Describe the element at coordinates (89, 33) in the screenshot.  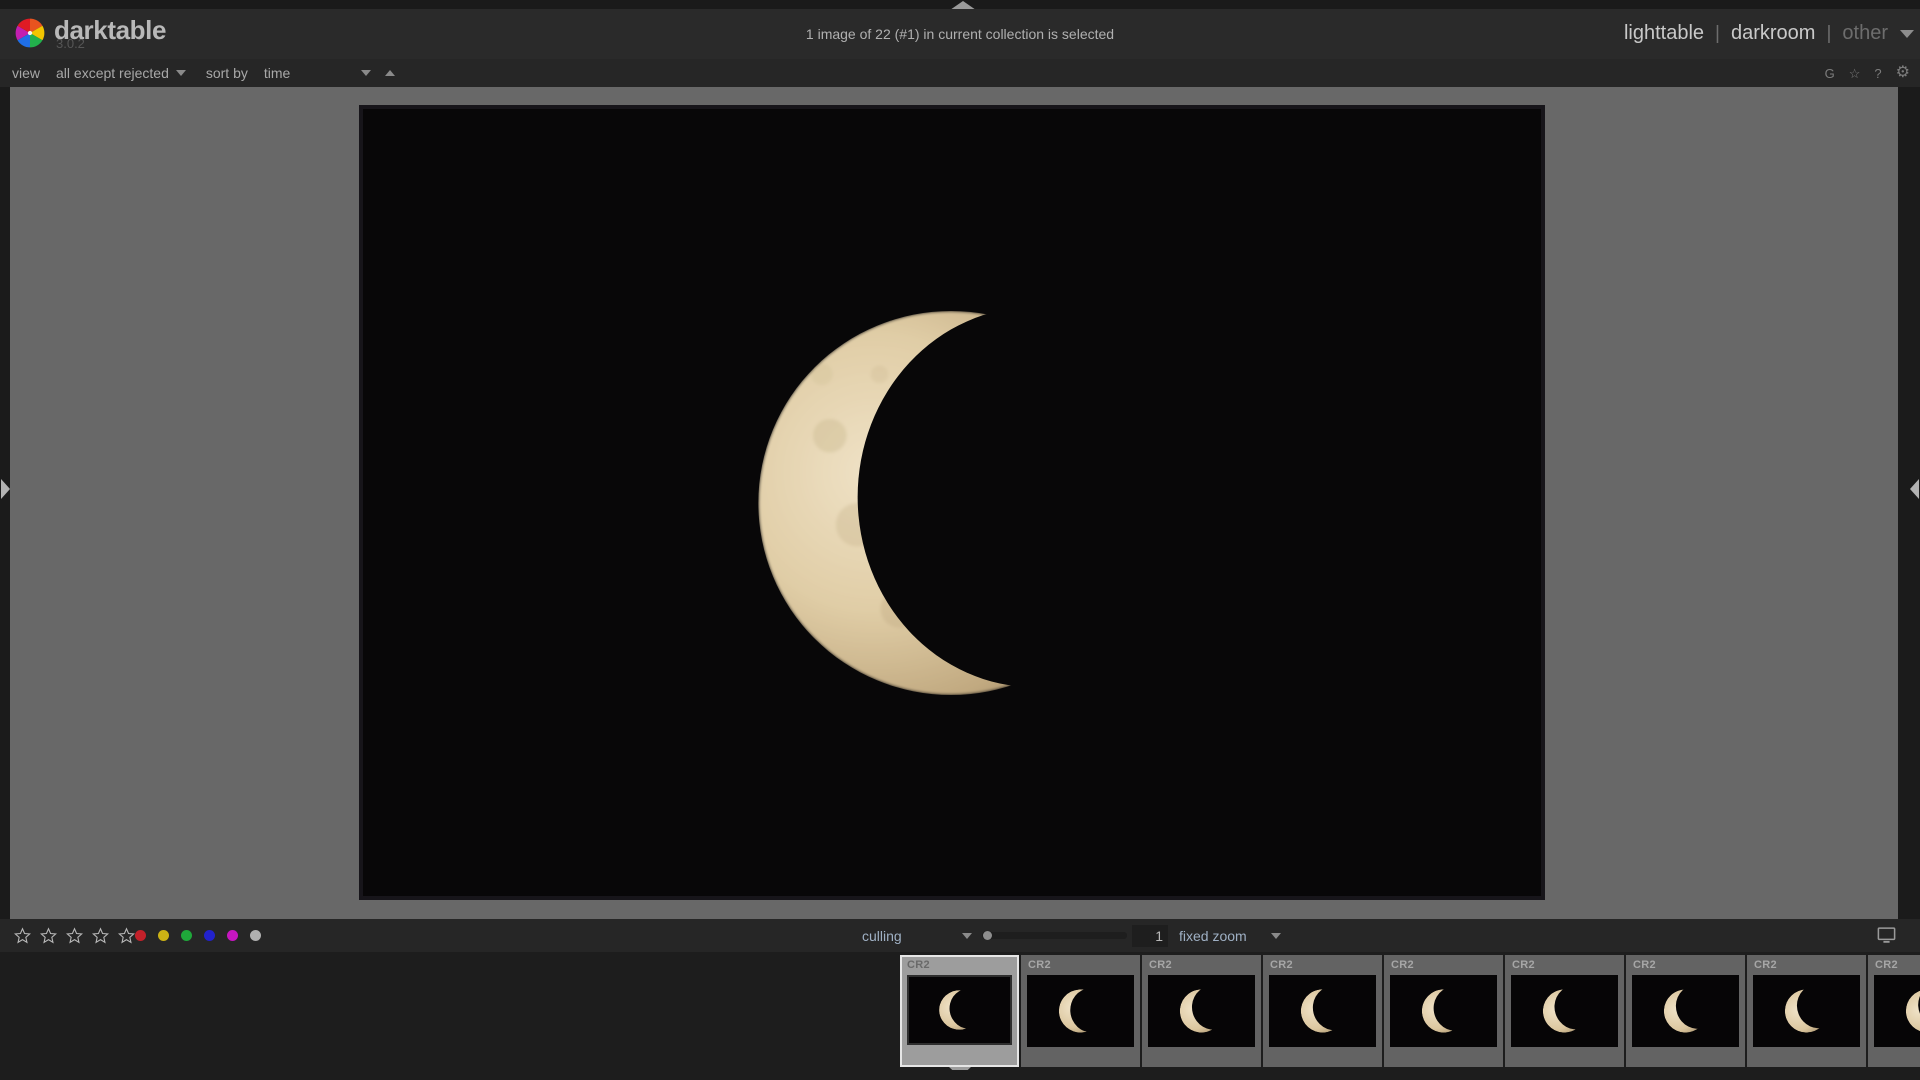
I see `app-logo: darktable 3.0.2` at that location.